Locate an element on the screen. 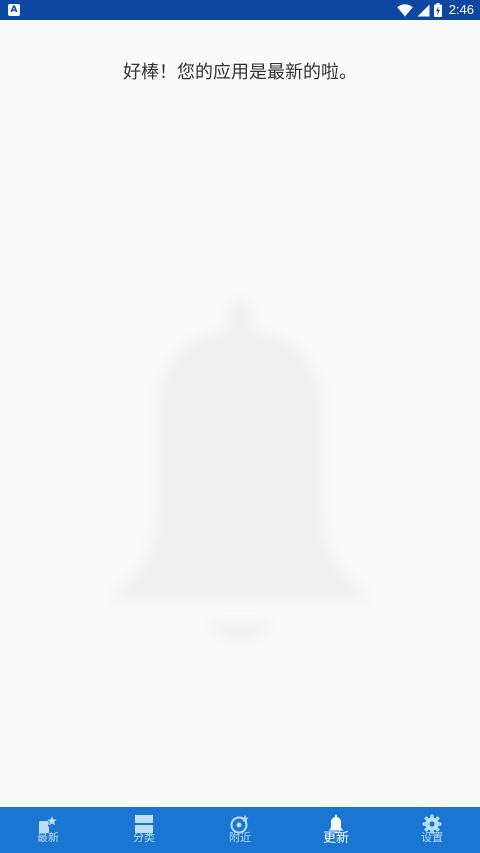  battery-charging-icon is located at coordinates (437, 10).